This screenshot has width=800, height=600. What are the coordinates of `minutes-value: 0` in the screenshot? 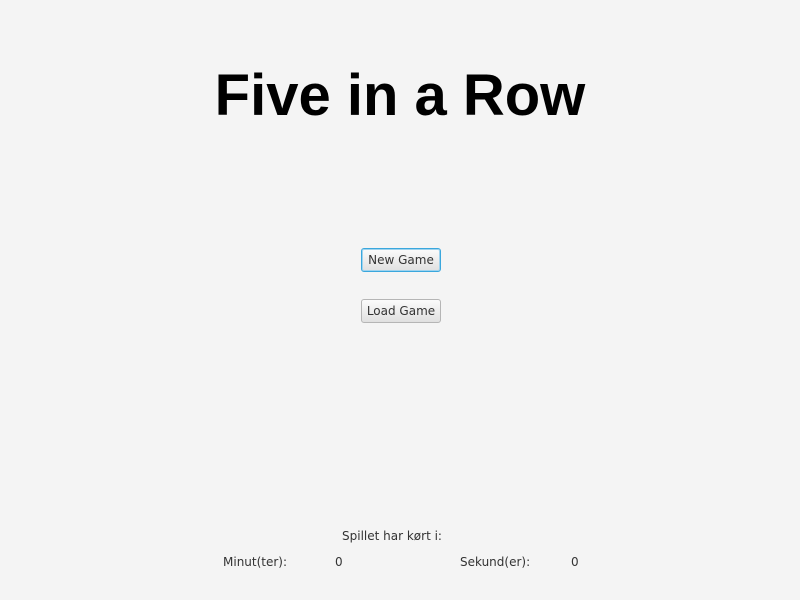 It's located at (339, 562).